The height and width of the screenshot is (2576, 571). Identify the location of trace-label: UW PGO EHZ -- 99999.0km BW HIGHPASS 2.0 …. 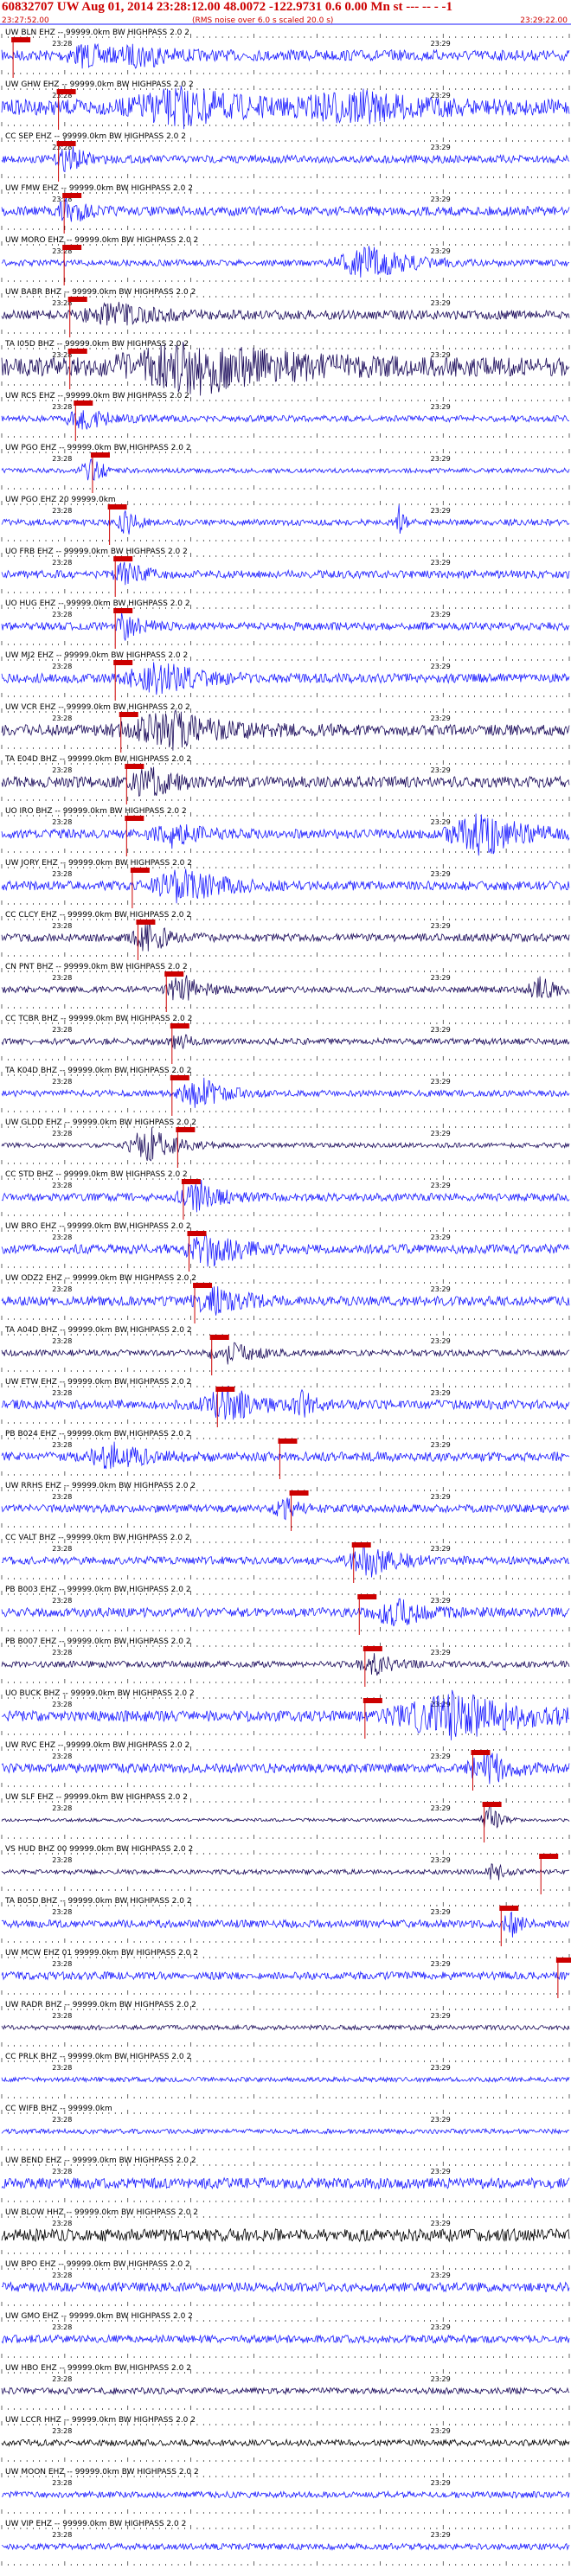
(98, 448).